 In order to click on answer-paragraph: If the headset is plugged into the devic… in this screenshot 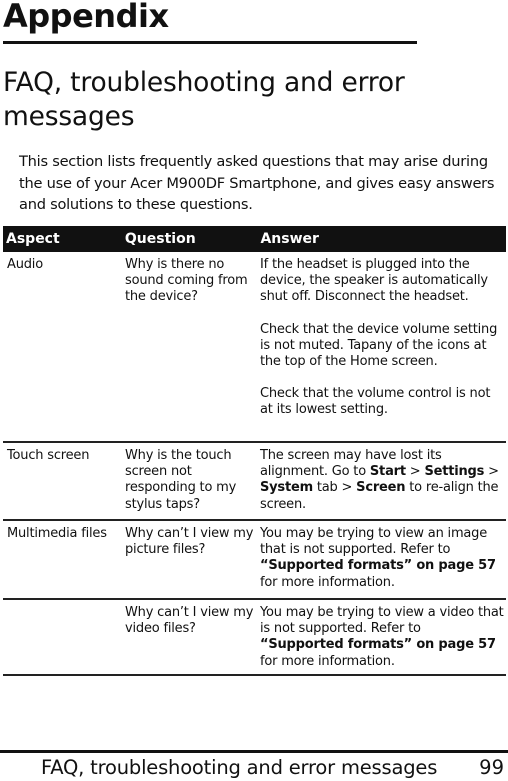, I will do `click(374, 281)`.